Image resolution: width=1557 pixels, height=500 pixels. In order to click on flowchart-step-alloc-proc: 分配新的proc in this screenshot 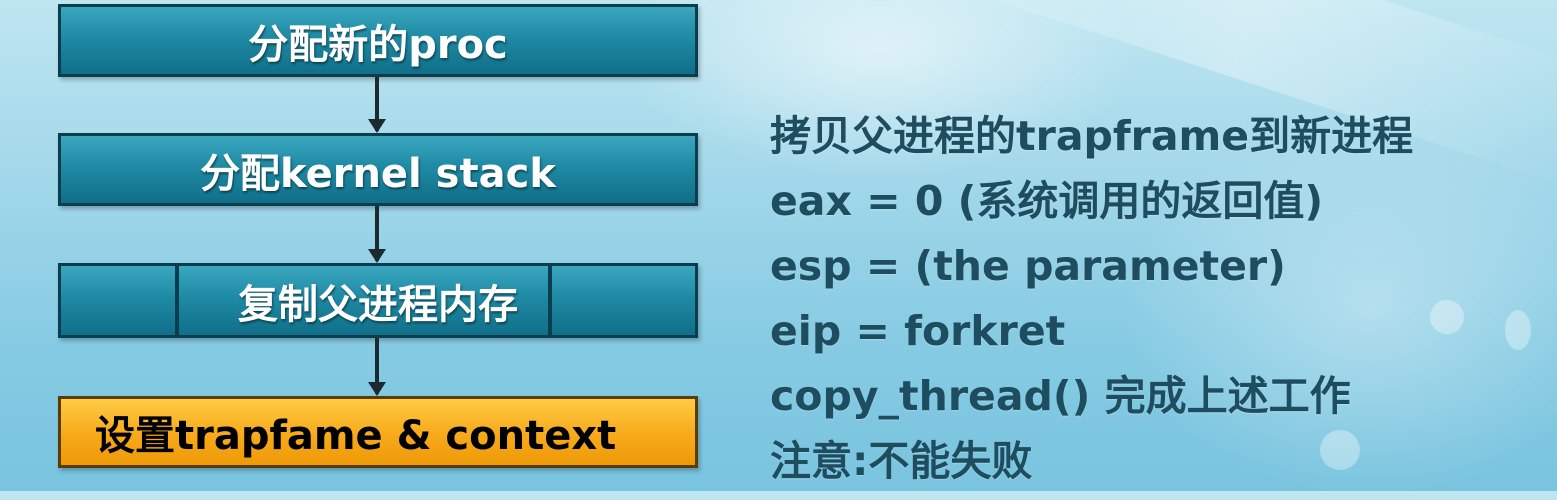, I will do `click(378, 40)`.